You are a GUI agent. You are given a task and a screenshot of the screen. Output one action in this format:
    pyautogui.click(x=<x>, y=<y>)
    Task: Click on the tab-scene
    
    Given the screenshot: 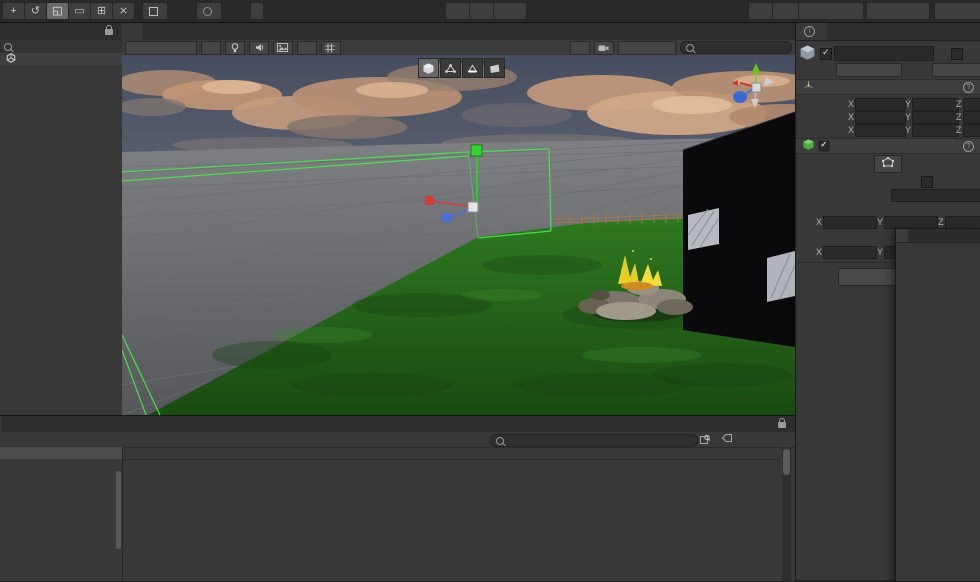 What is the action you would take?
    pyautogui.click(x=132, y=31)
    